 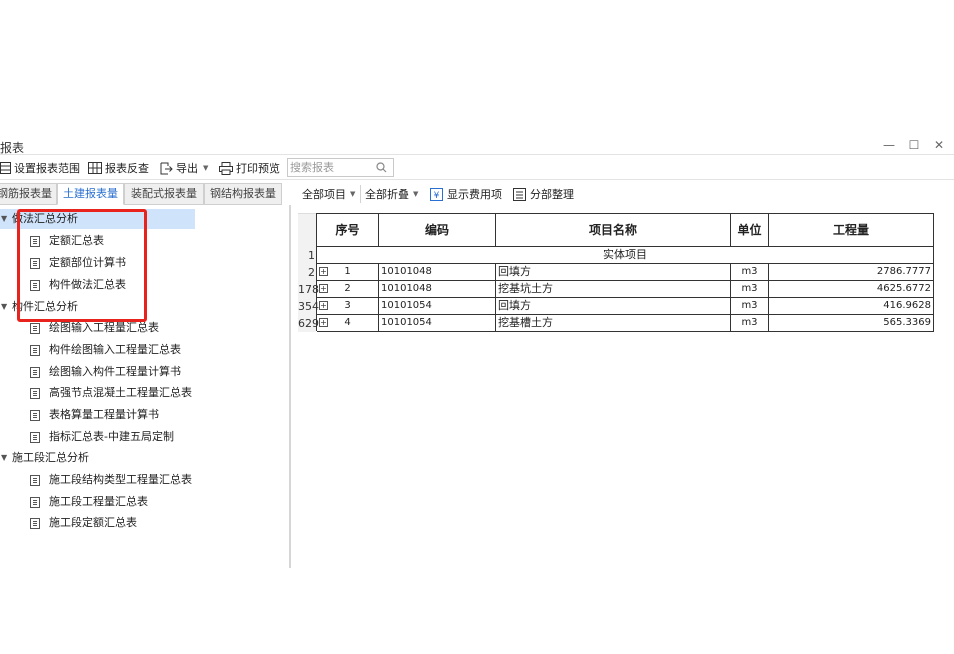 What do you see at coordinates (258, 168) in the screenshot?
I see `print-preview-label: 打印预览` at bounding box center [258, 168].